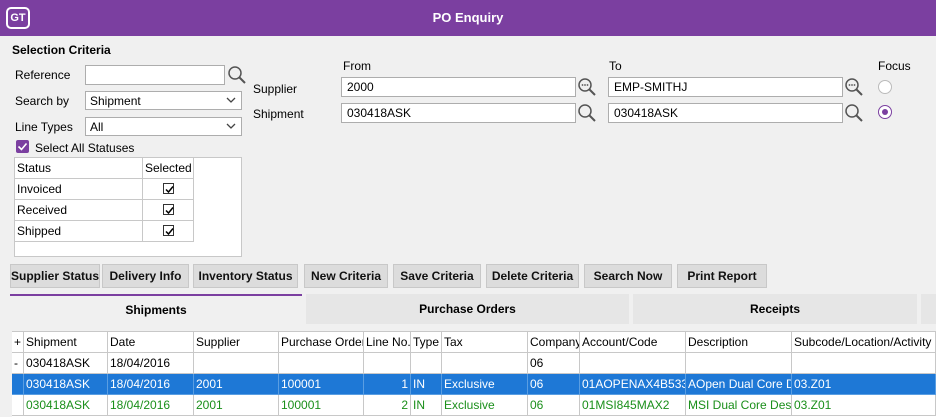 The height and width of the screenshot is (417, 936). What do you see at coordinates (387, 405) in the screenshot?
I see `table-cell: 2` at bounding box center [387, 405].